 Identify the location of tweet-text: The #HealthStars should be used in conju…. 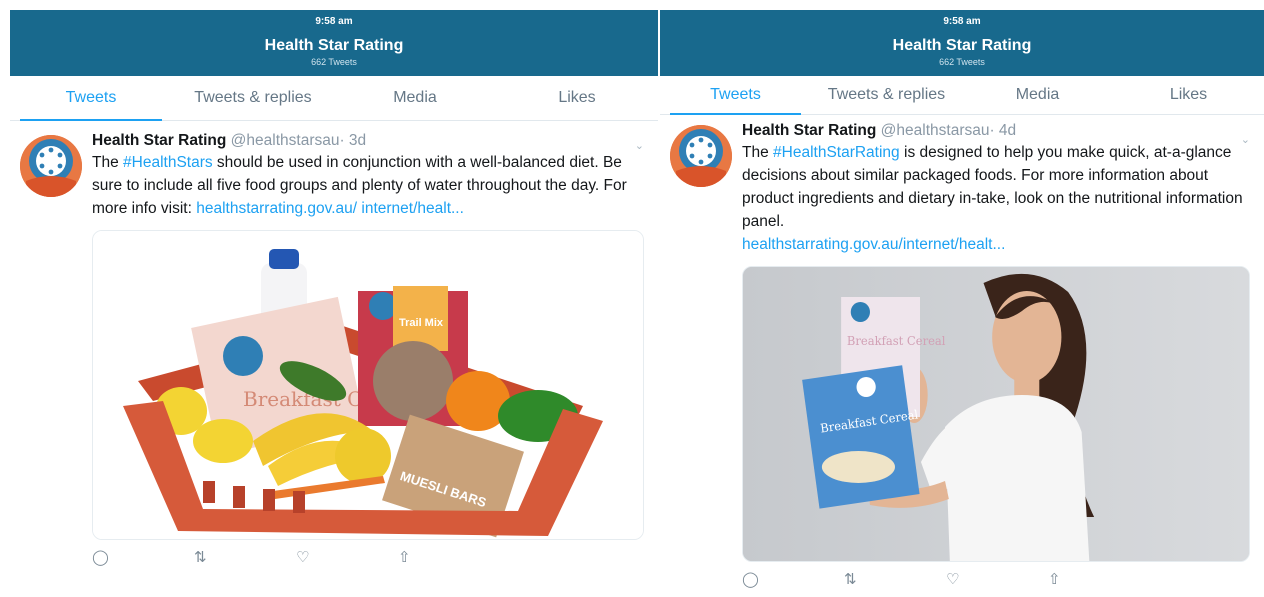
(368, 185).